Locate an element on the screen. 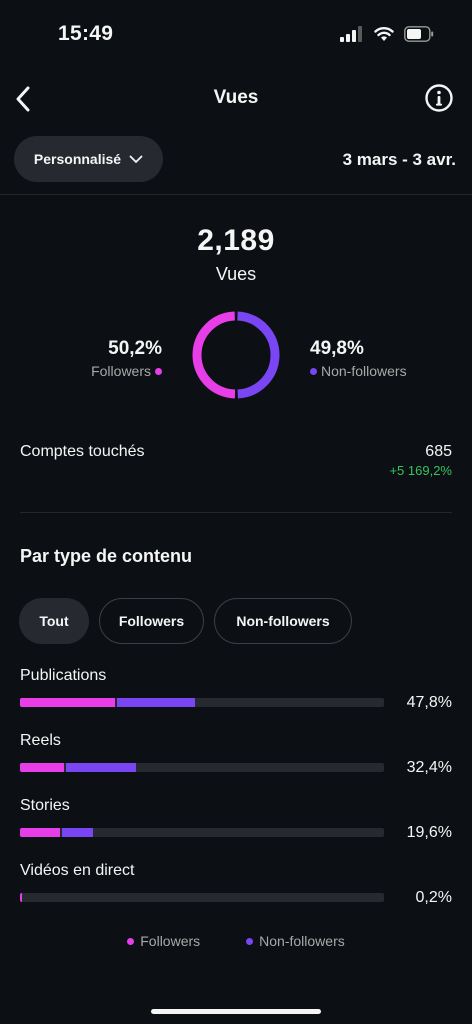 Image resolution: width=472 pixels, height=1024 pixels. row-label-live-videos: Vidéos en direct is located at coordinates (77, 870).